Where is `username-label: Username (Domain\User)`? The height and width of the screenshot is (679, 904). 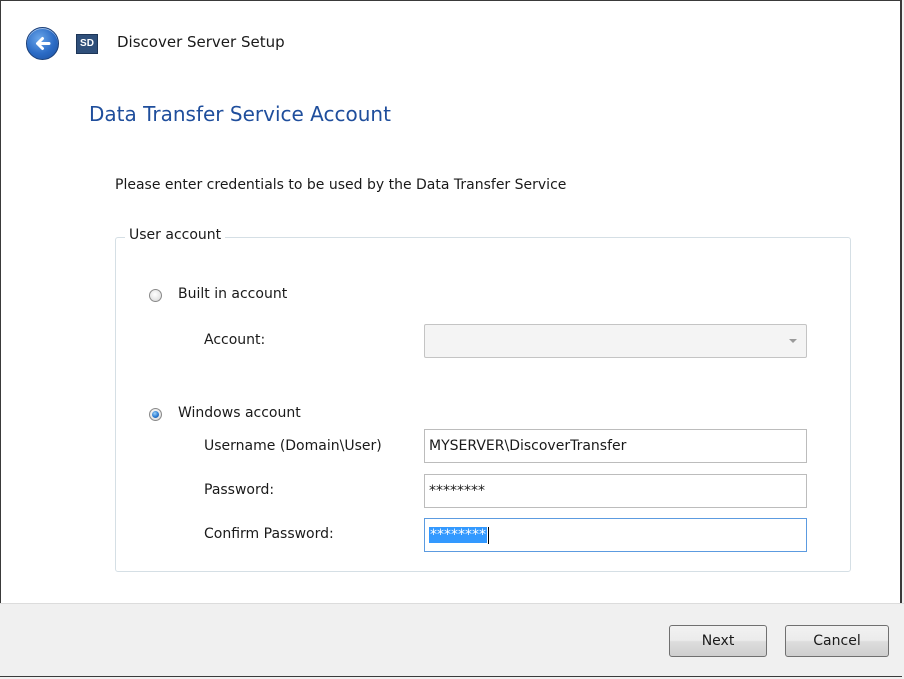
username-label: Username (Domain\User) is located at coordinates (293, 446).